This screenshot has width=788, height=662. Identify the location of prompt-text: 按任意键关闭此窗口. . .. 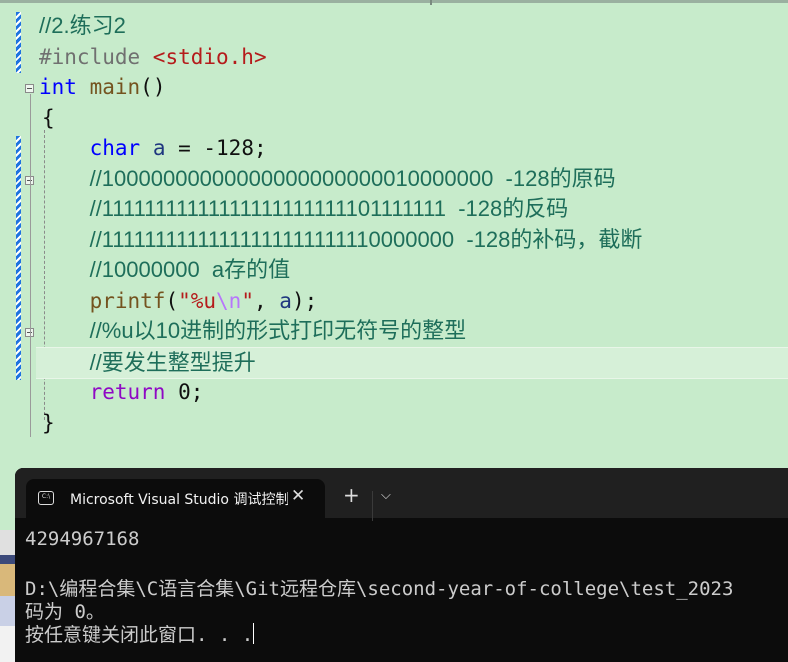
(139, 635).